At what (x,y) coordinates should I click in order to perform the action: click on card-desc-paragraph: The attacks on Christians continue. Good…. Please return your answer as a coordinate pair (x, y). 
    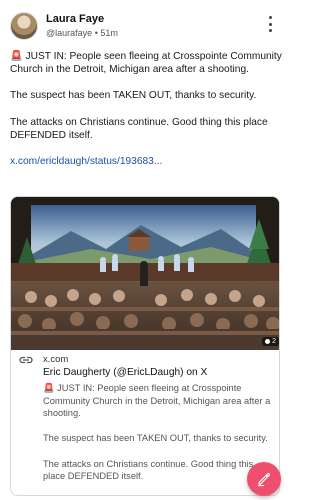
    Looking at the image, I should click on (148, 470).